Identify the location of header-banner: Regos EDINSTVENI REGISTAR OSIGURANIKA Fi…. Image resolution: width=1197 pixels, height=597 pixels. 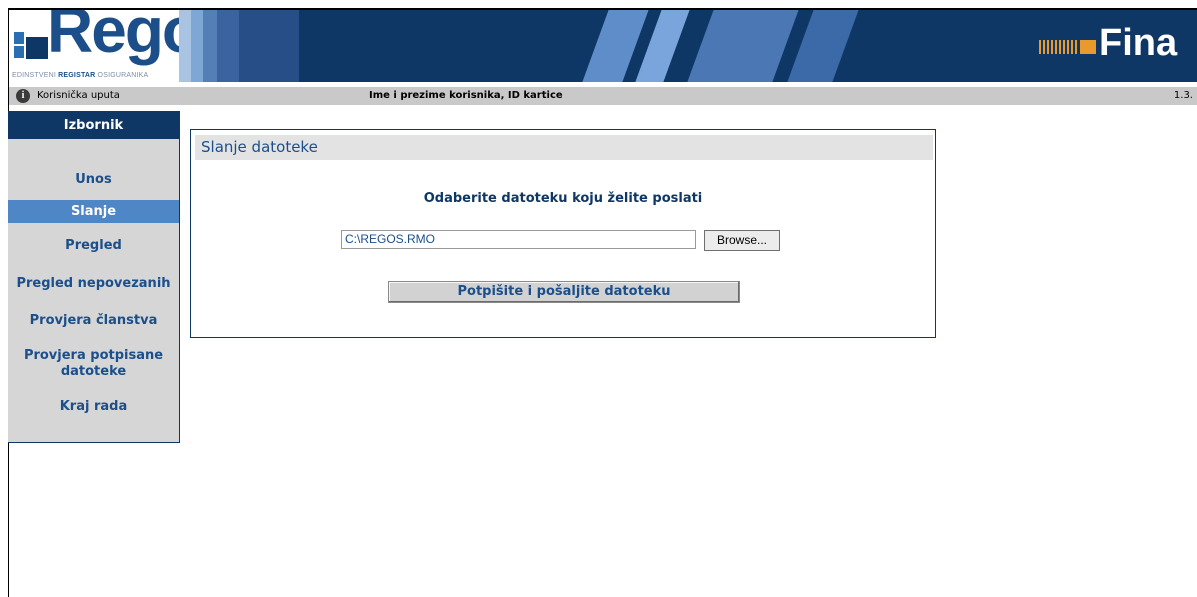
(603, 46).